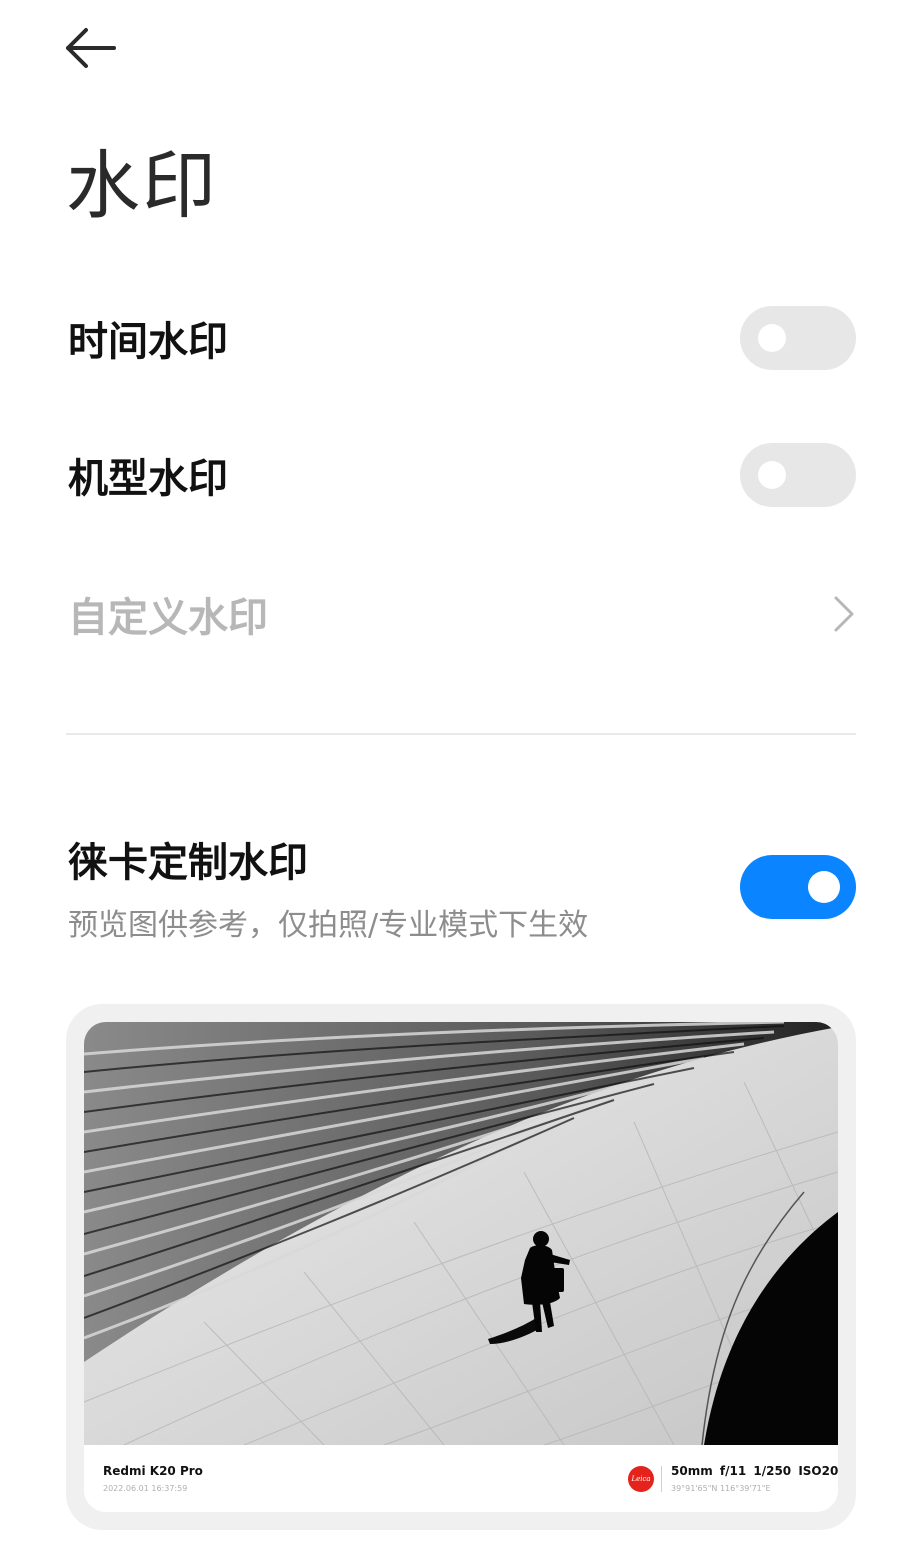 The width and height of the screenshot is (920, 1554). Describe the element at coordinates (798, 475) in the screenshot. I see `model-watermark-toggle` at that location.